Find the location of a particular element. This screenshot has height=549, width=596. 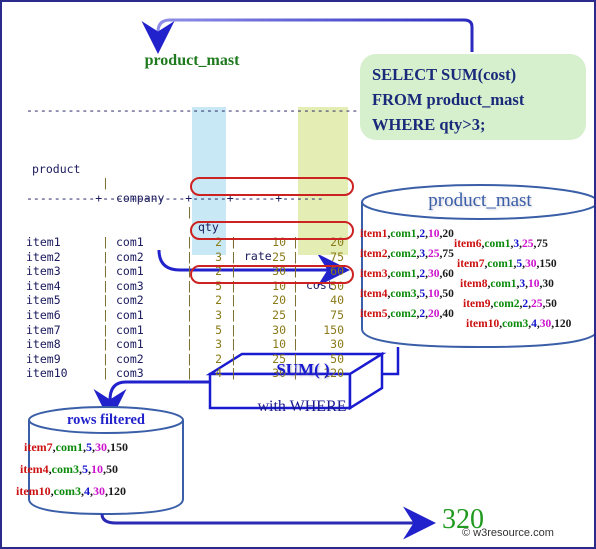

filtered-cylinder-title: rows filtered is located at coordinates (106, 420).